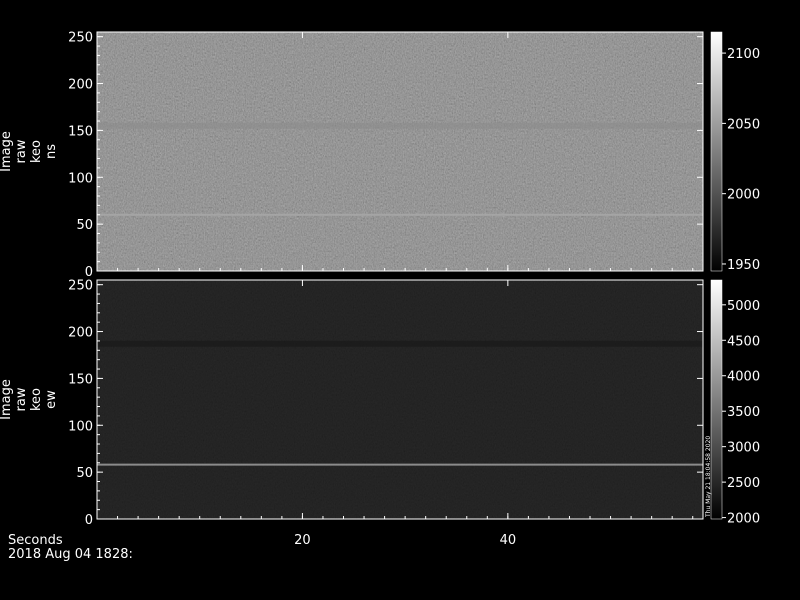 The height and width of the screenshot is (600, 800). Describe the element at coordinates (89, 520) in the screenshot. I see `y-tick-label: 0` at that location.